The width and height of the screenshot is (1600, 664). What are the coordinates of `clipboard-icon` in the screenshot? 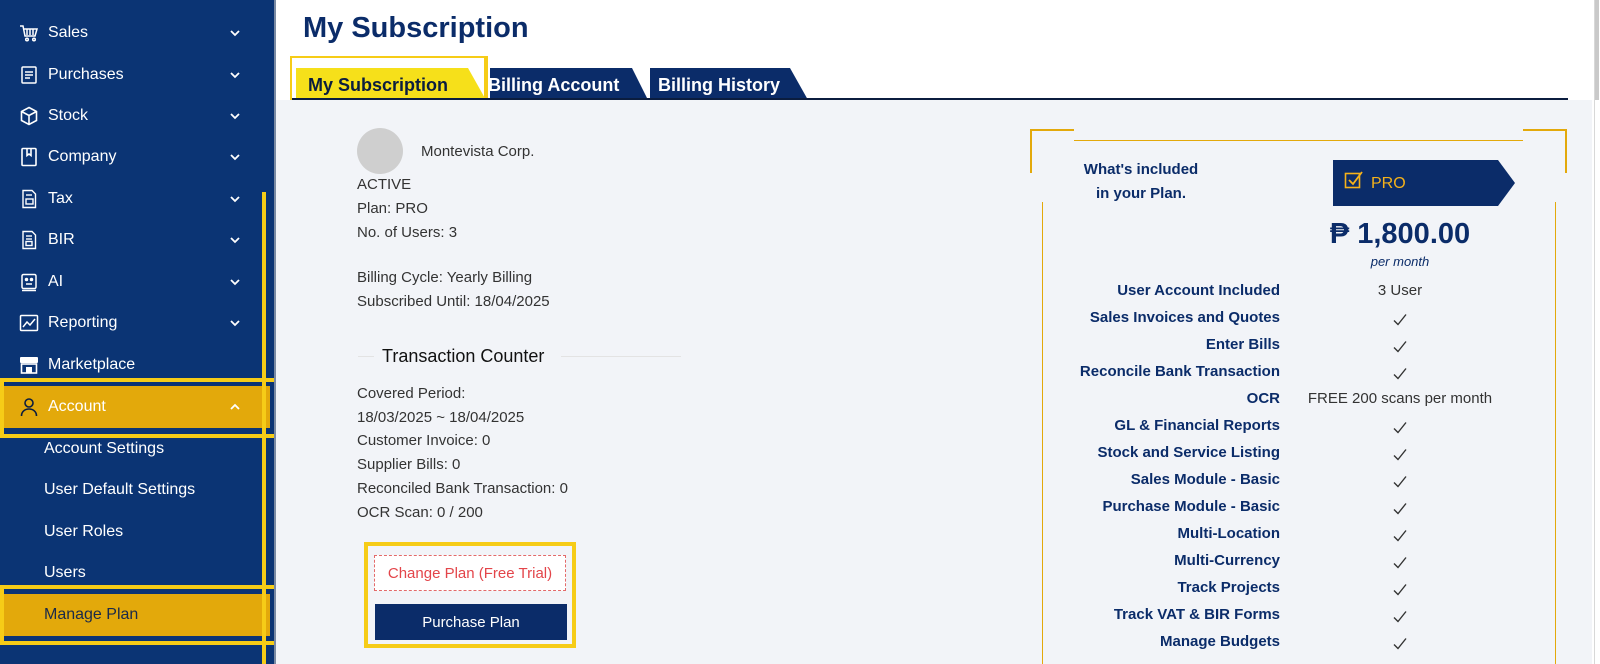 It's located at (29, 75).